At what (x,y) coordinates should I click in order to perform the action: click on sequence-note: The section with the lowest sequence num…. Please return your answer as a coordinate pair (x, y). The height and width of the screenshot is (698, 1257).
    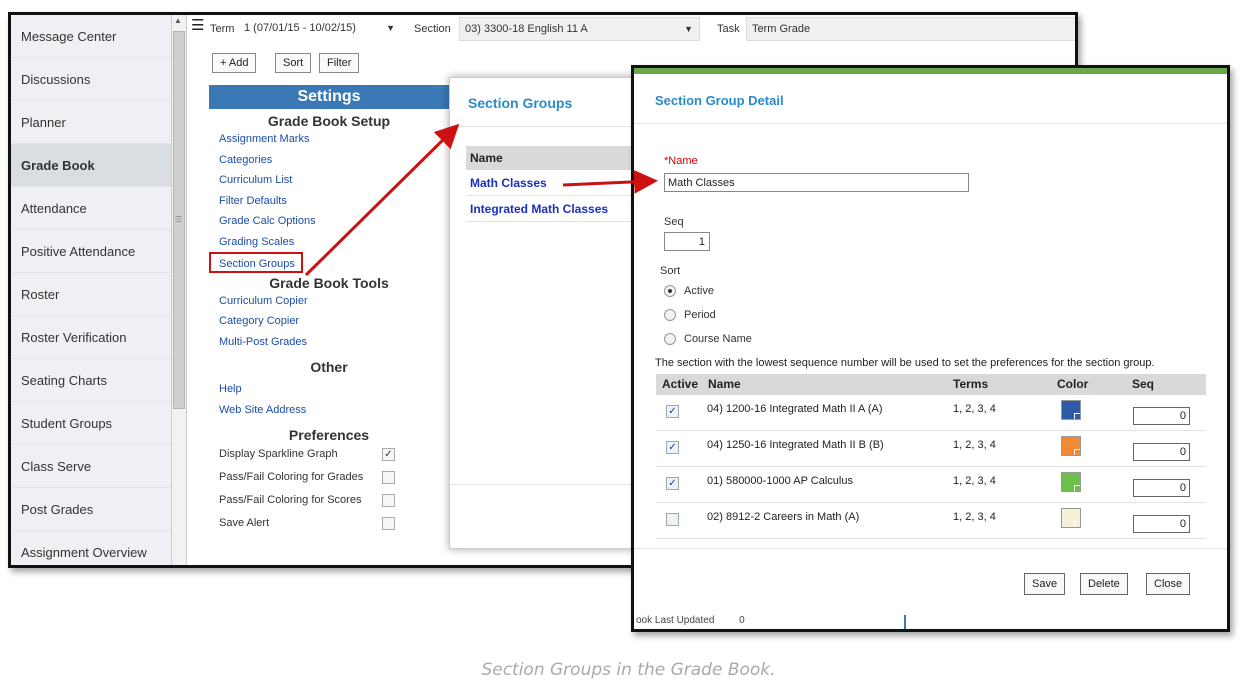
    Looking at the image, I should click on (905, 363).